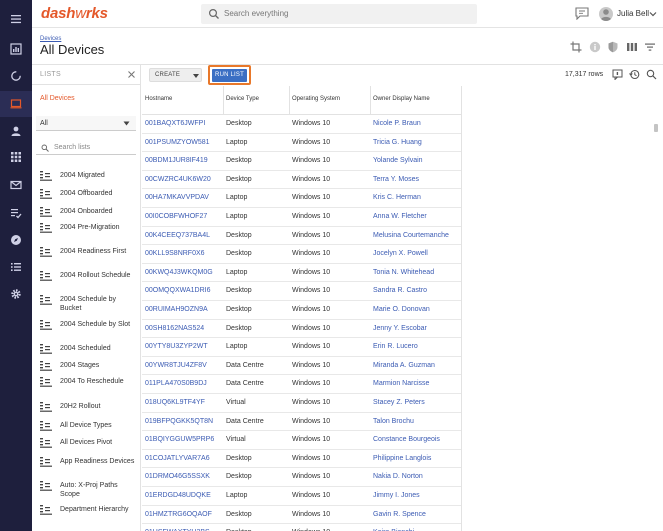  What do you see at coordinates (399, 514) in the screenshot?
I see `owner-display-name-cell: Gavin R. Spence` at bounding box center [399, 514].